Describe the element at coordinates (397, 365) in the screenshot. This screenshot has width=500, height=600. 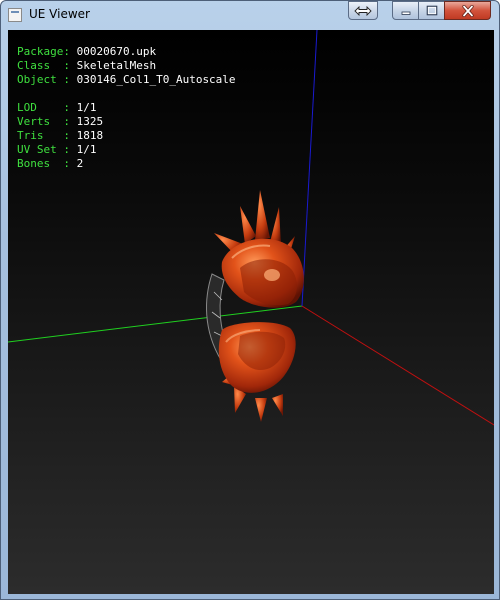
I see `axis-x-line` at that location.